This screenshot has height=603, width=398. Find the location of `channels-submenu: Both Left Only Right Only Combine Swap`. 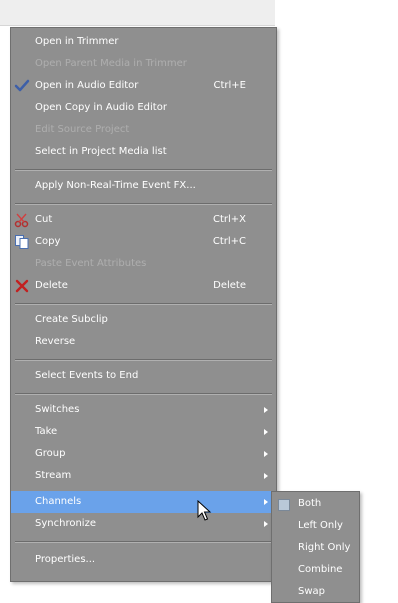

channels-submenu: Both Left Only Right Only Combine Swap is located at coordinates (315, 547).